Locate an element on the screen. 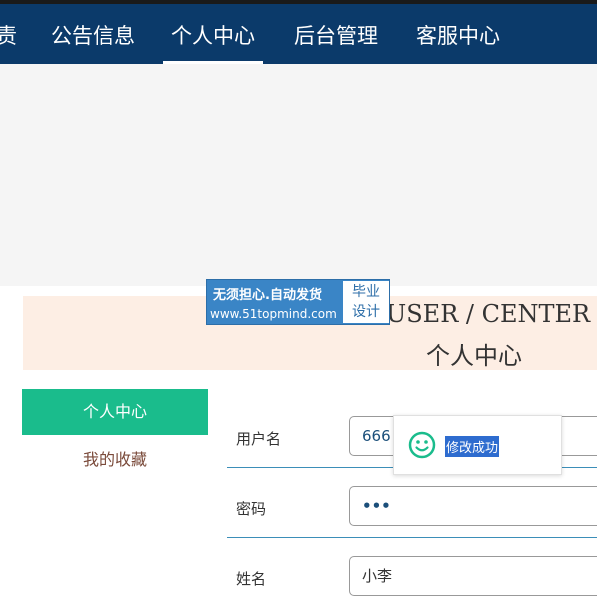 The width and height of the screenshot is (597, 605). form-divider is located at coordinates (412, 537).